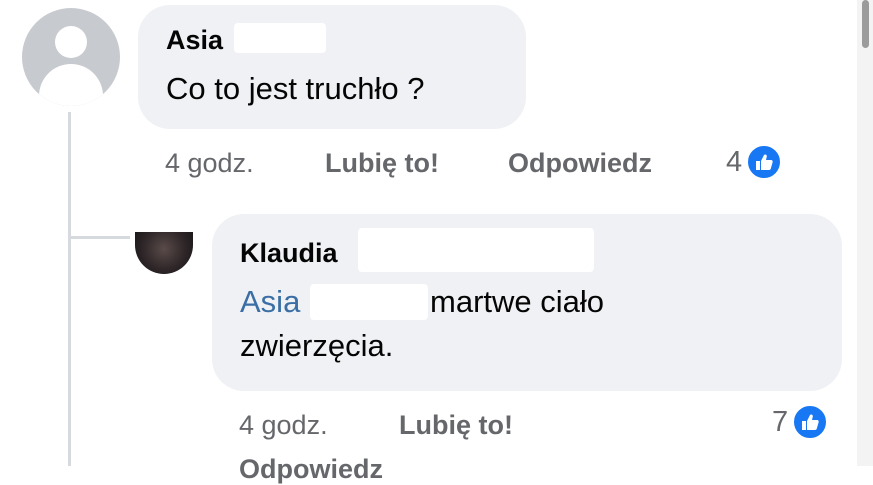 The height and width of the screenshot is (485, 873). I want to click on redacted-mention-surname, so click(369, 302).